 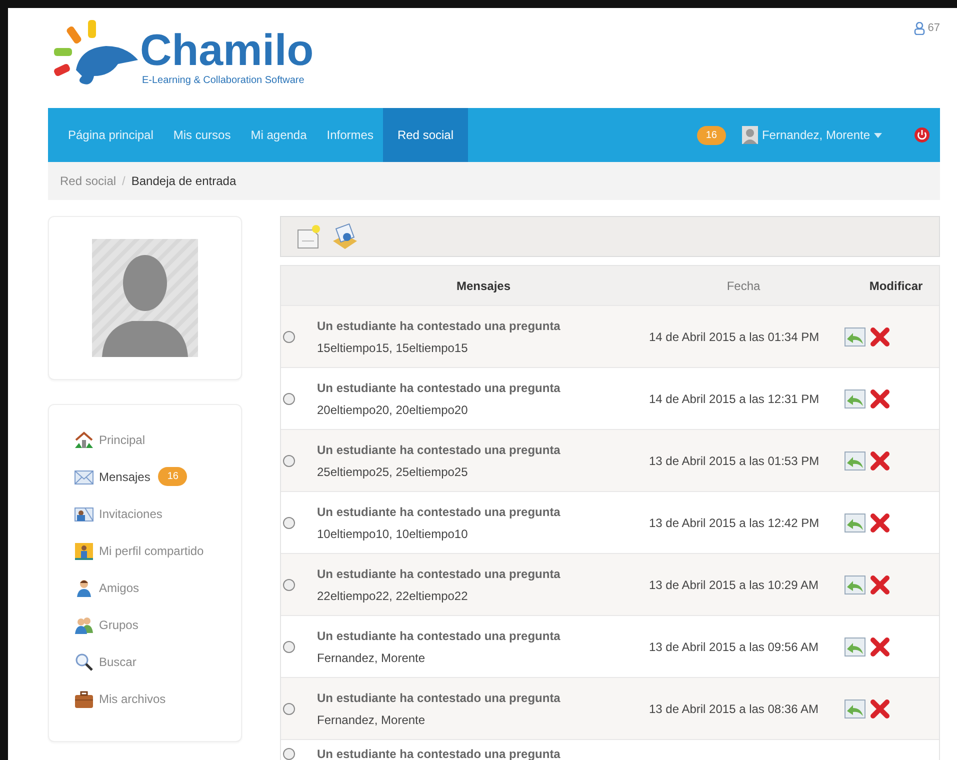 What do you see at coordinates (111, 135) in the screenshot?
I see `nav-tab: Página principal` at bounding box center [111, 135].